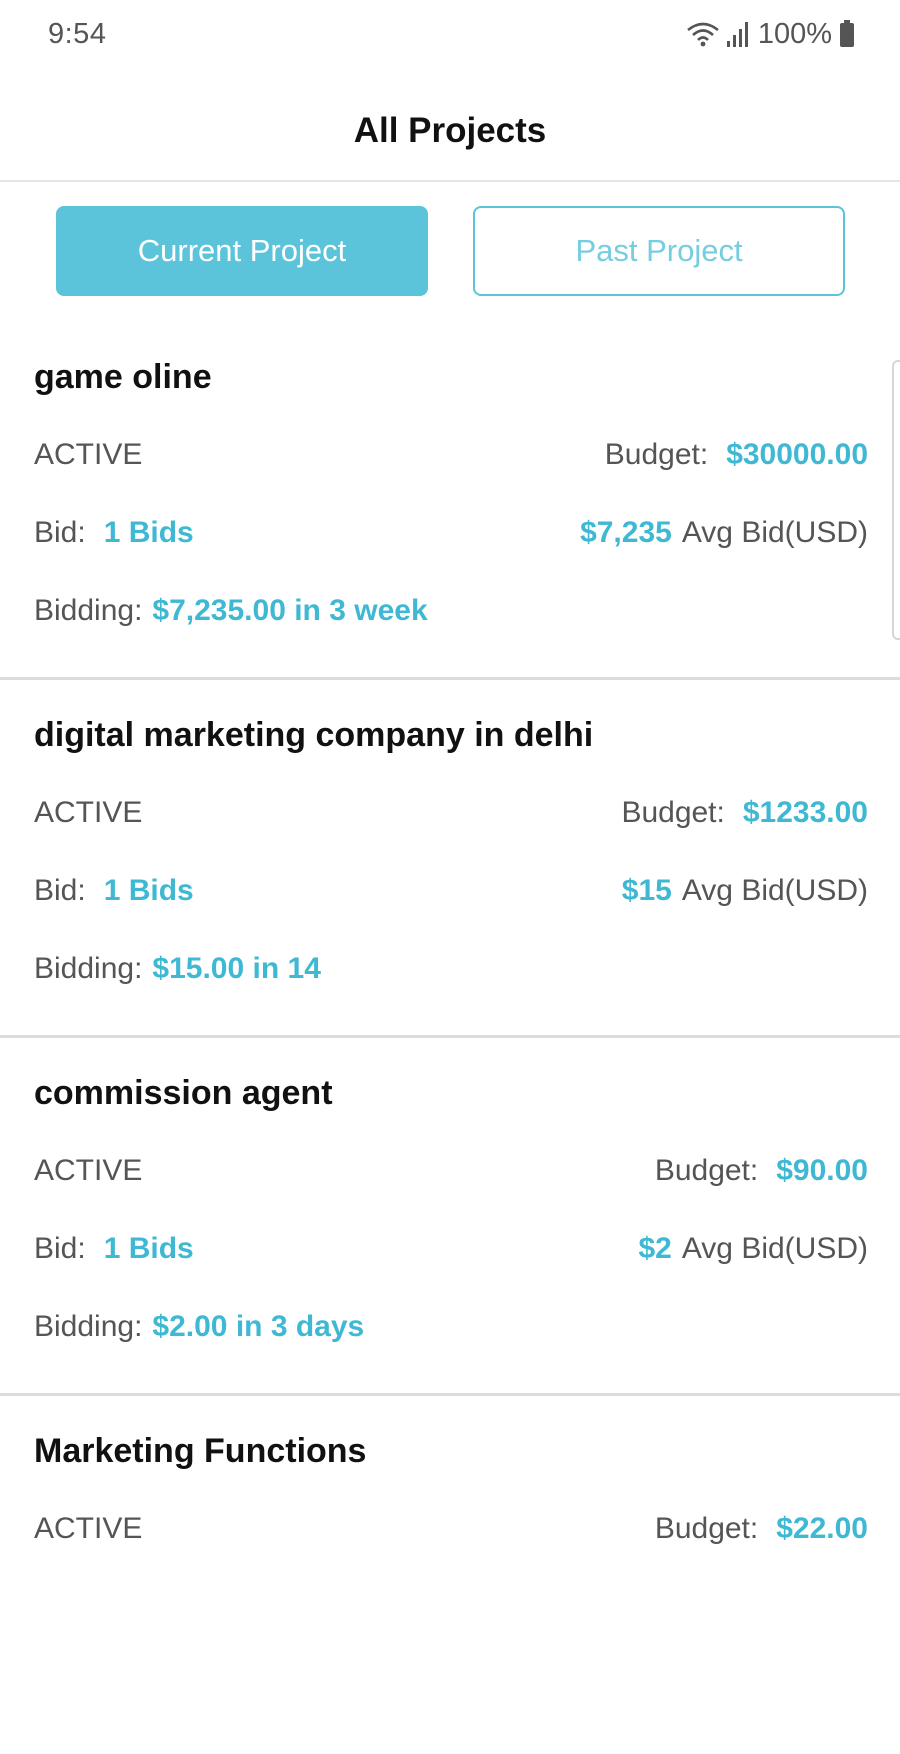 This screenshot has height=1754, width=900. Describe the element at coordinates (655, 1248) in the screenshot. I see `avg-bid-value: $2` at that location.